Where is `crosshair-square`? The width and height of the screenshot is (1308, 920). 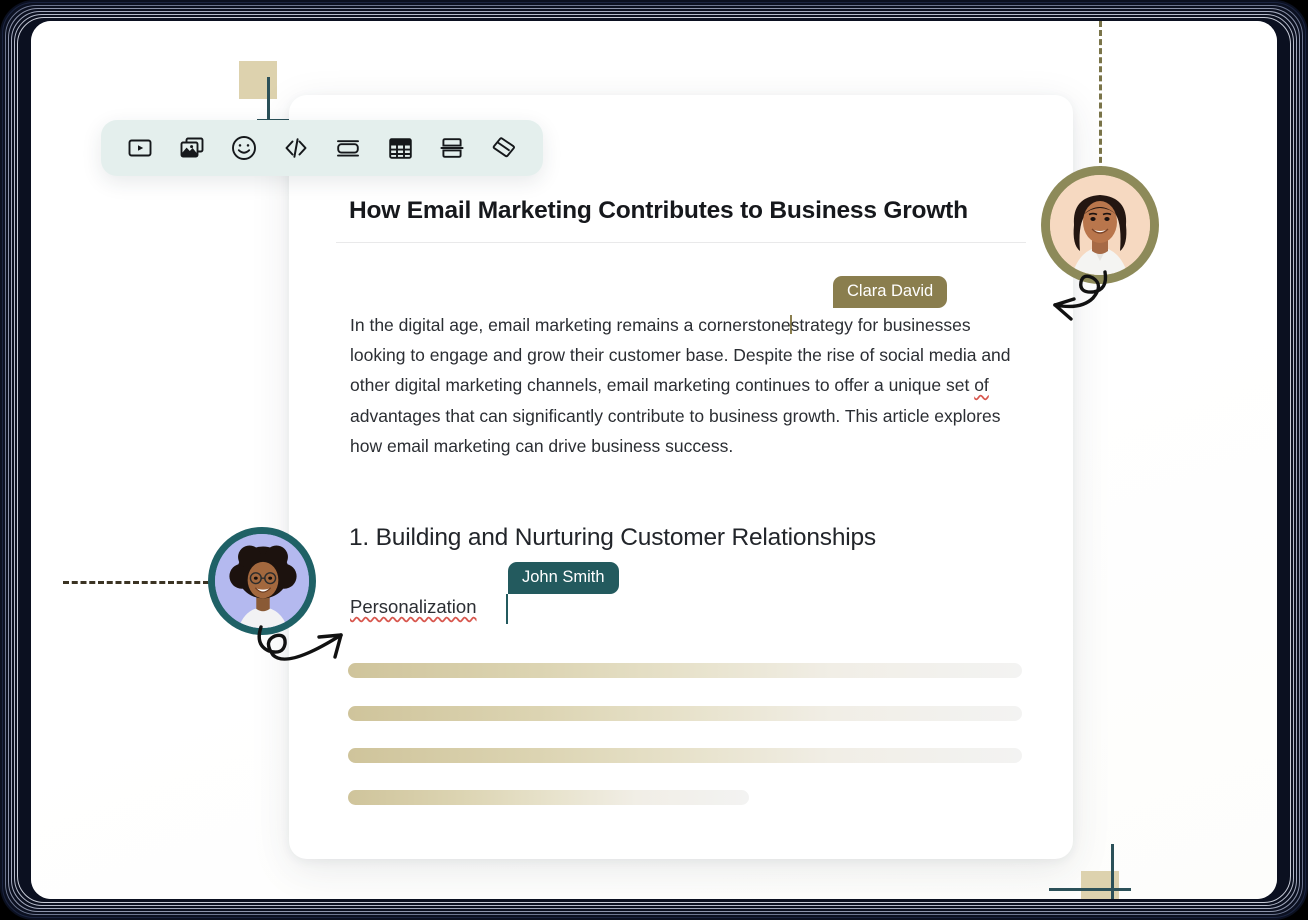 crosshair-square is located at coordinates (258, 80).